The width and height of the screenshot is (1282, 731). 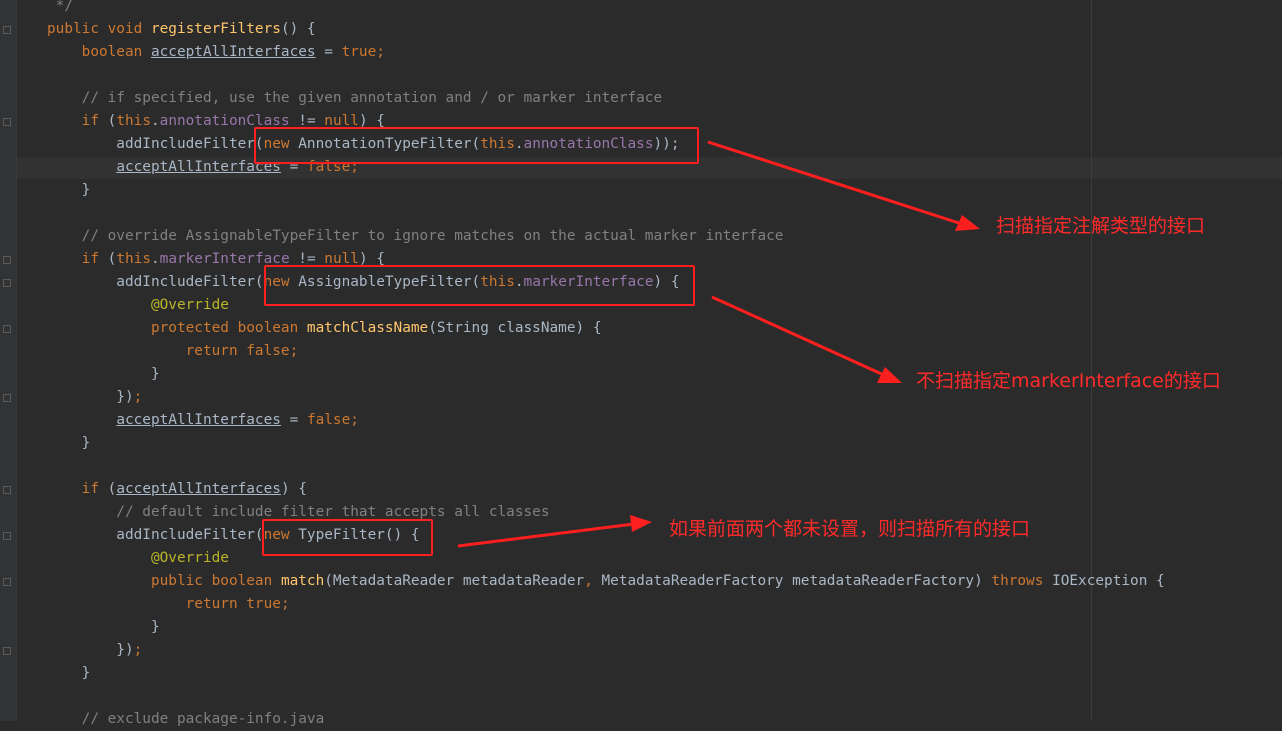 What do you see at coordinates (1068, 381) in the screenshot?
I see `note-skip-marker-interface: 不扫描指定markerInterface的接口` at bounding box center [1068, 381].